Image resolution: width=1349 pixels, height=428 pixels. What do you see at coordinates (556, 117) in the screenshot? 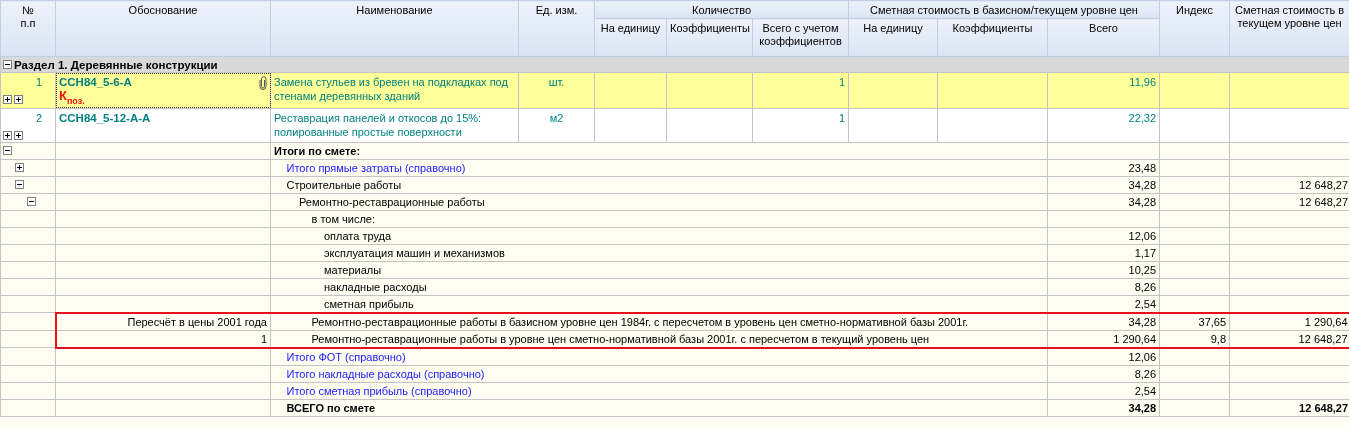
I see `table-cell: м2` at bounding box center [556, 117].